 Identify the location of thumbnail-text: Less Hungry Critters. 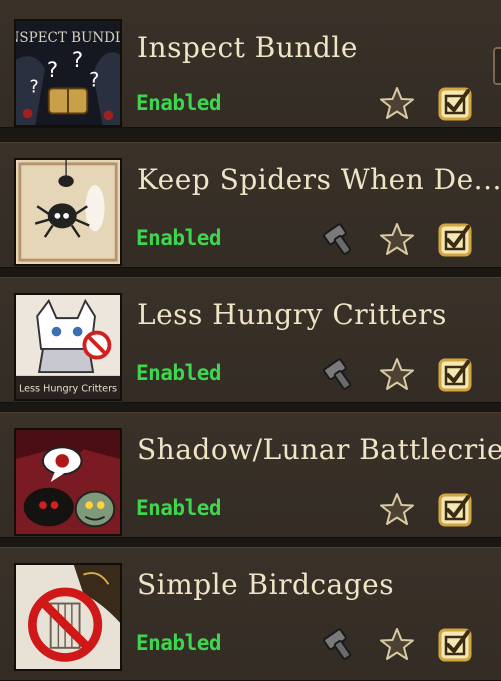
(68, 388).